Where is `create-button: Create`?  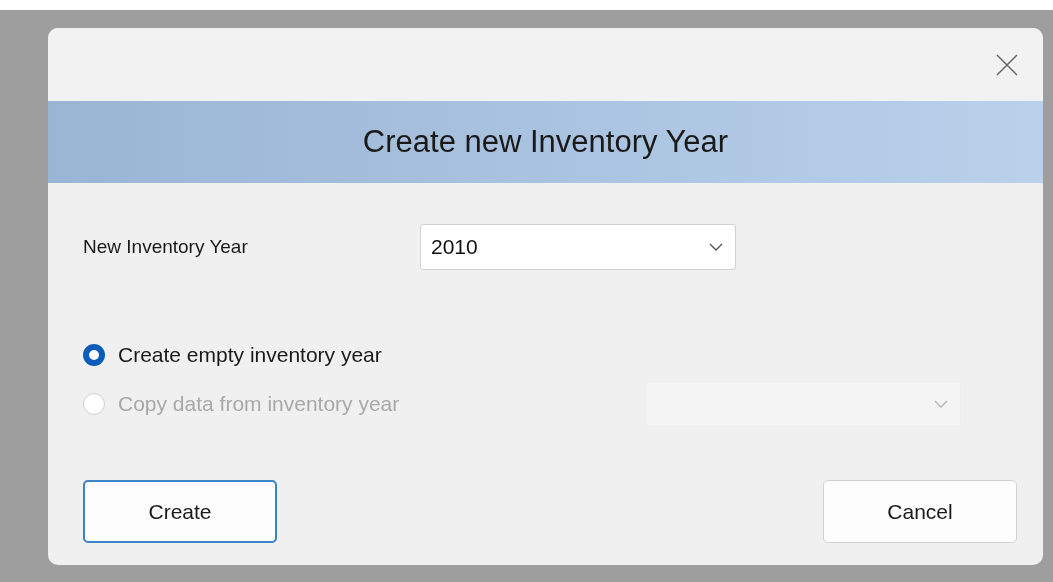 create-button: Create is located at coordinates (180, 511).